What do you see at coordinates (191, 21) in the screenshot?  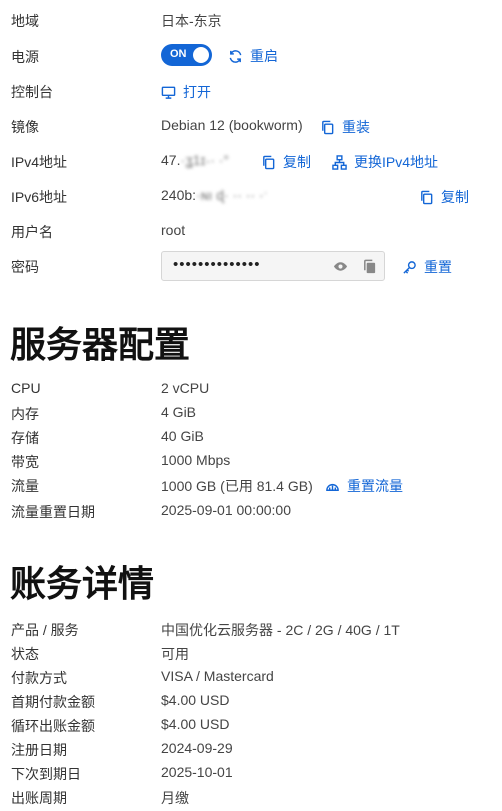 I see `region-value: 日本-东京` at bounding box center [191, 21].